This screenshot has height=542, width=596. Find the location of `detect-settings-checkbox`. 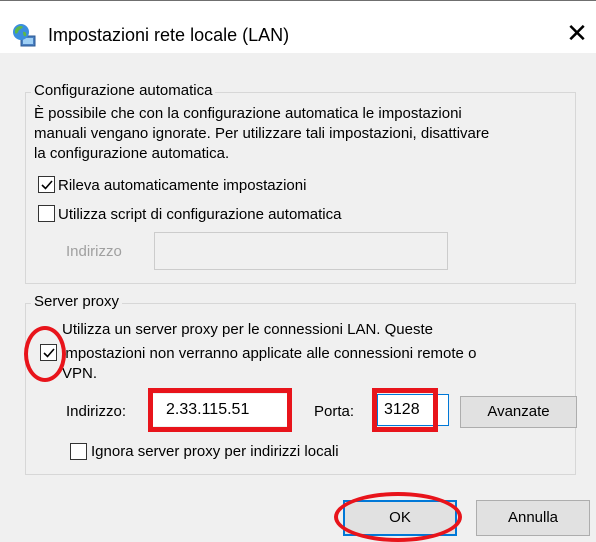

detect-settings-checkbox is located at coordinates (46, 184).